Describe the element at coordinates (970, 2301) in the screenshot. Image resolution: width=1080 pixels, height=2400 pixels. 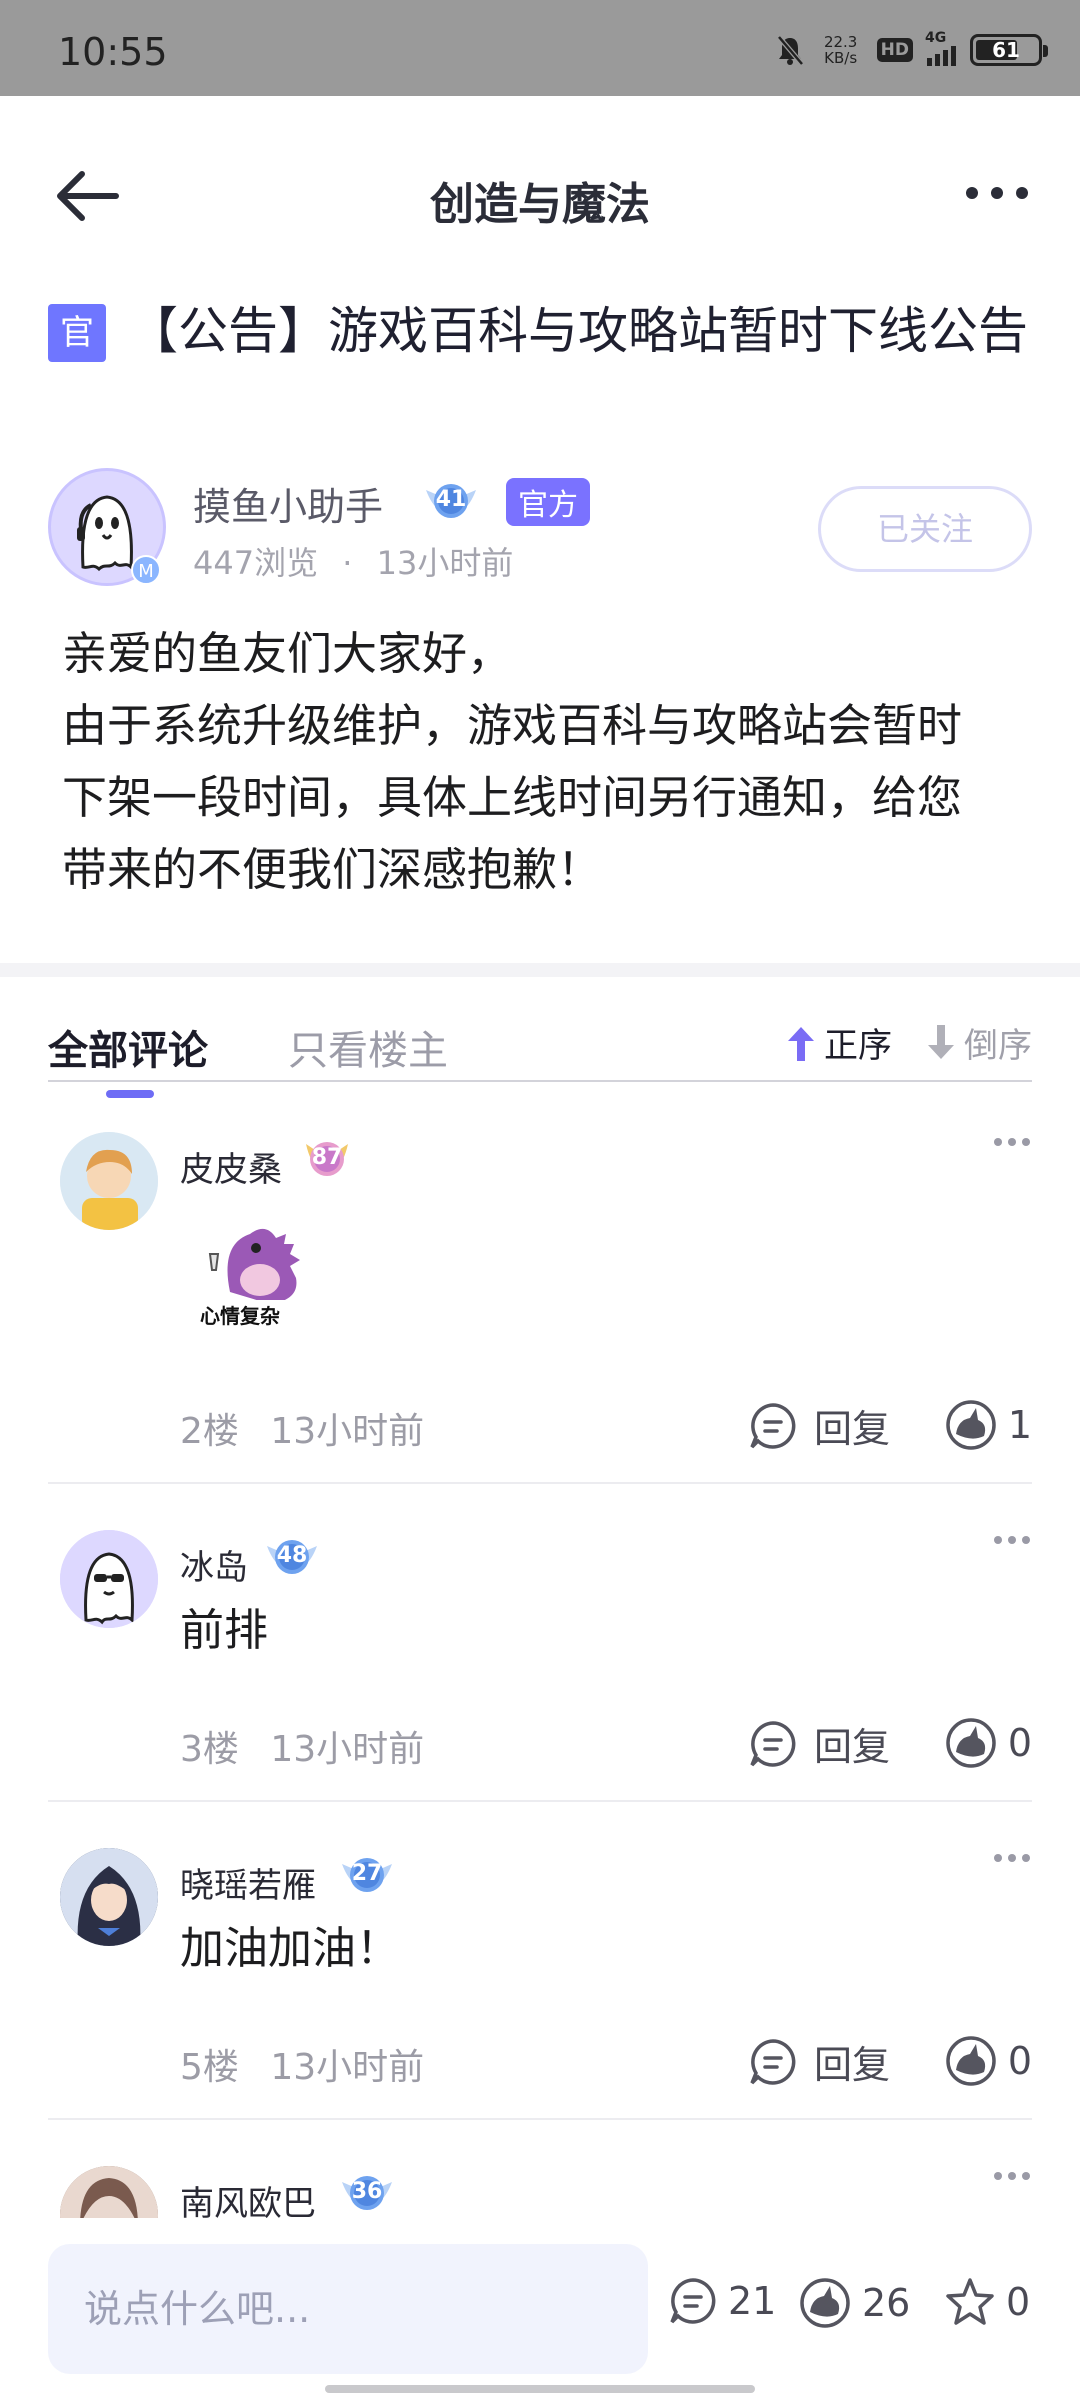
I see `star-icon` at that location.